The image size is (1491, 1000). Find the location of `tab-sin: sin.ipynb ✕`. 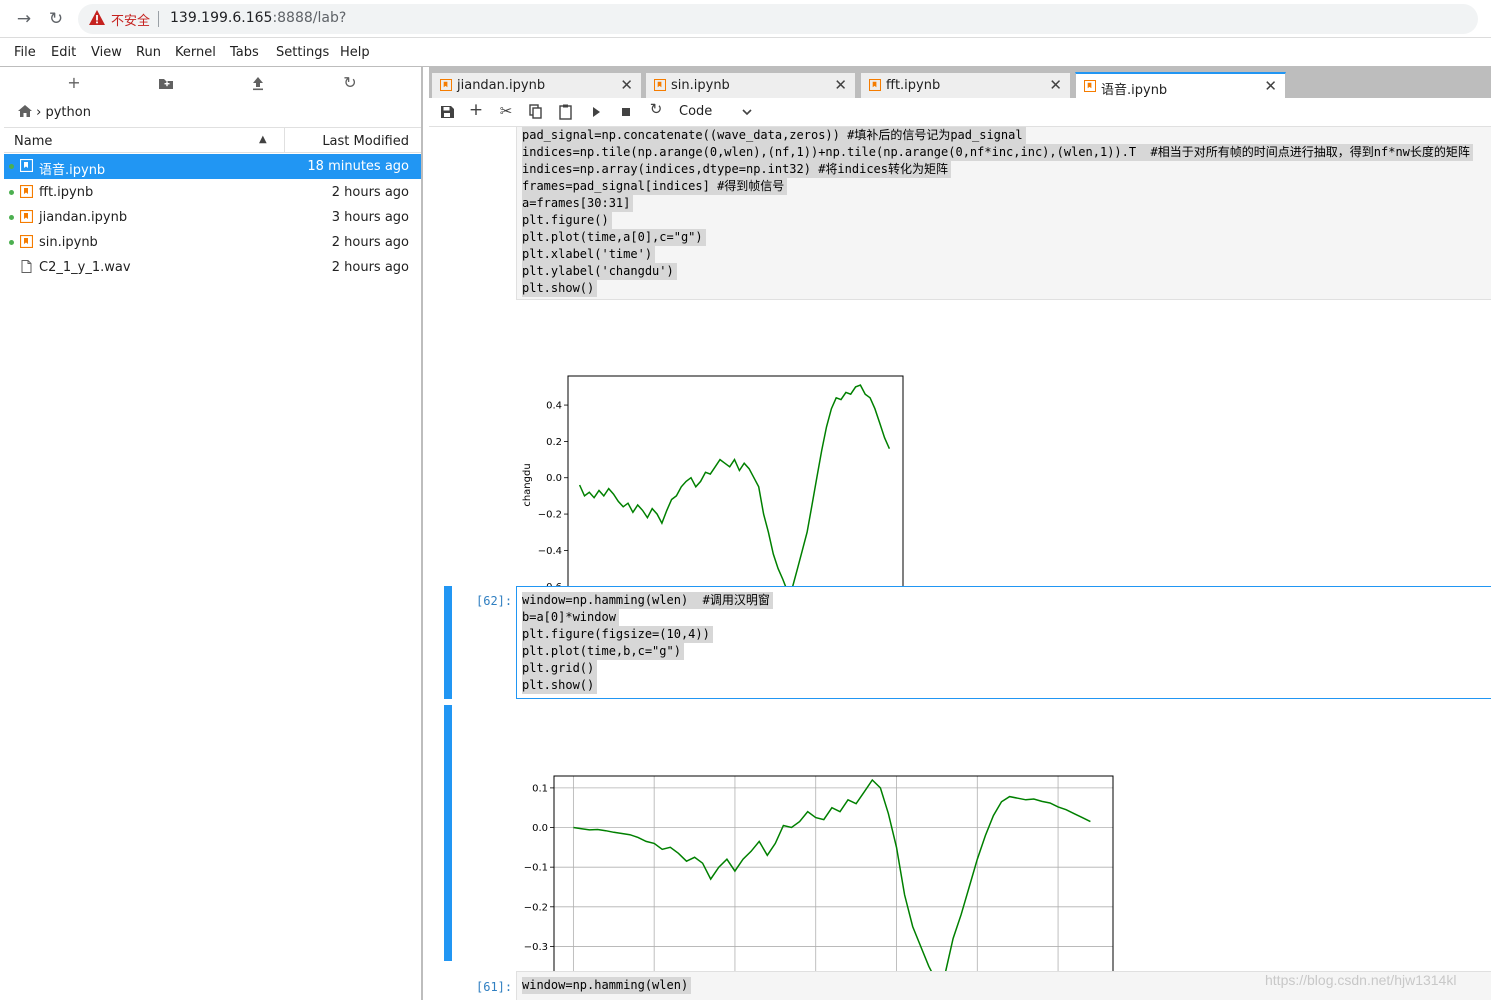

tab-sin: sin.ipynb ✕ is located at coordinates (750, 85).